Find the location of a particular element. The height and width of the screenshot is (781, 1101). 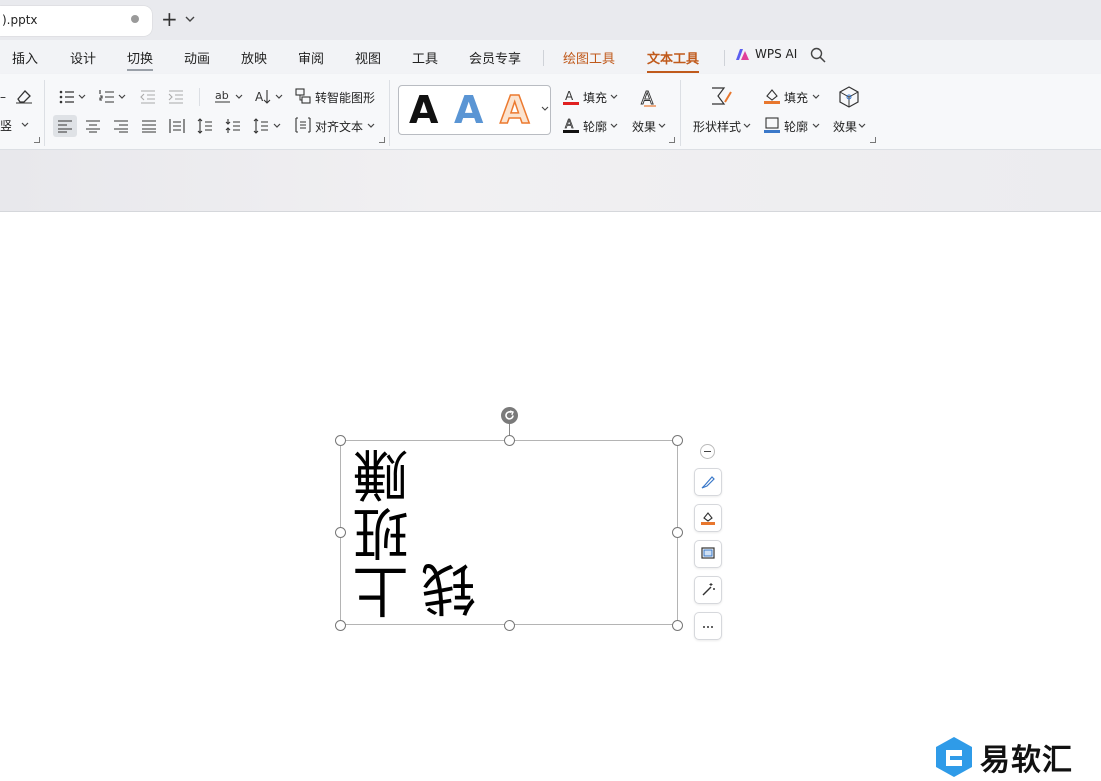

watermark-text: 易软汇 is located at coordinates (1026, 760).